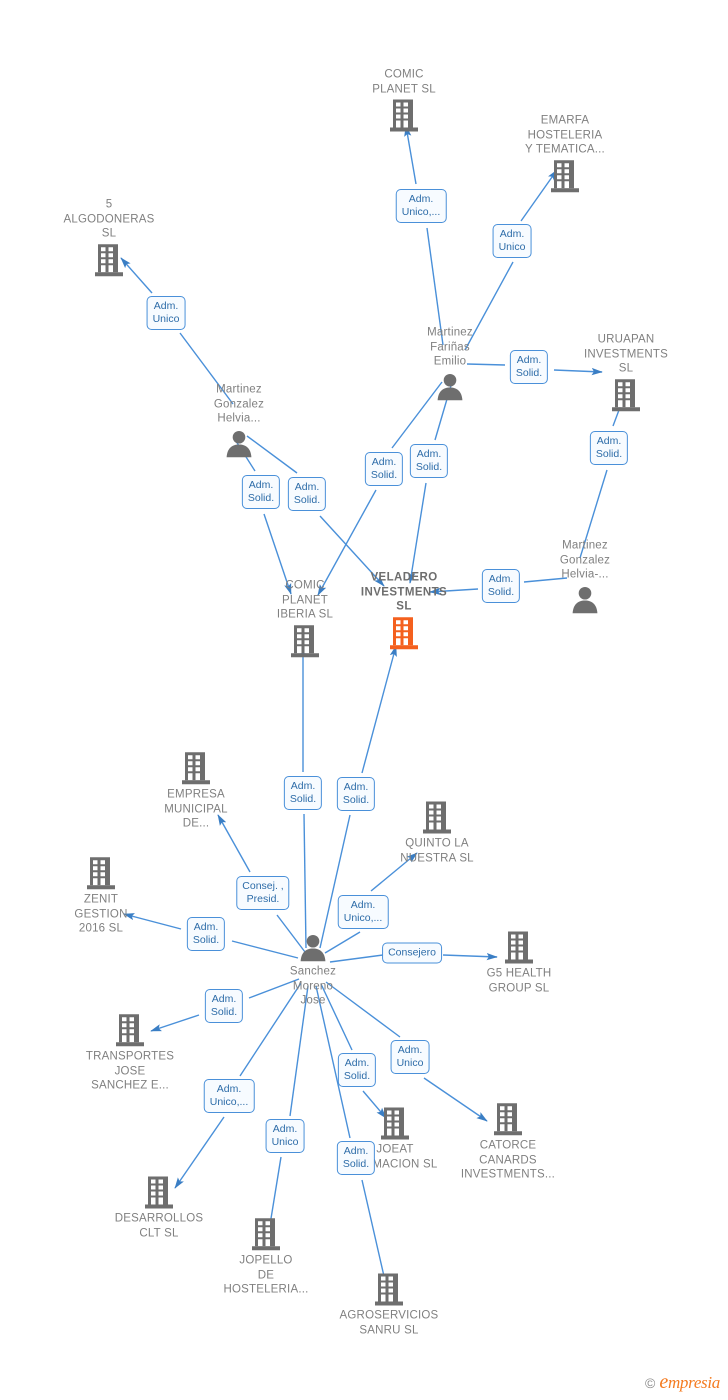 Image resolution: width=728 pixels, height=1400 pixels. I want to click on relation-label-r5: Adm. Solid., so click(609, 448).